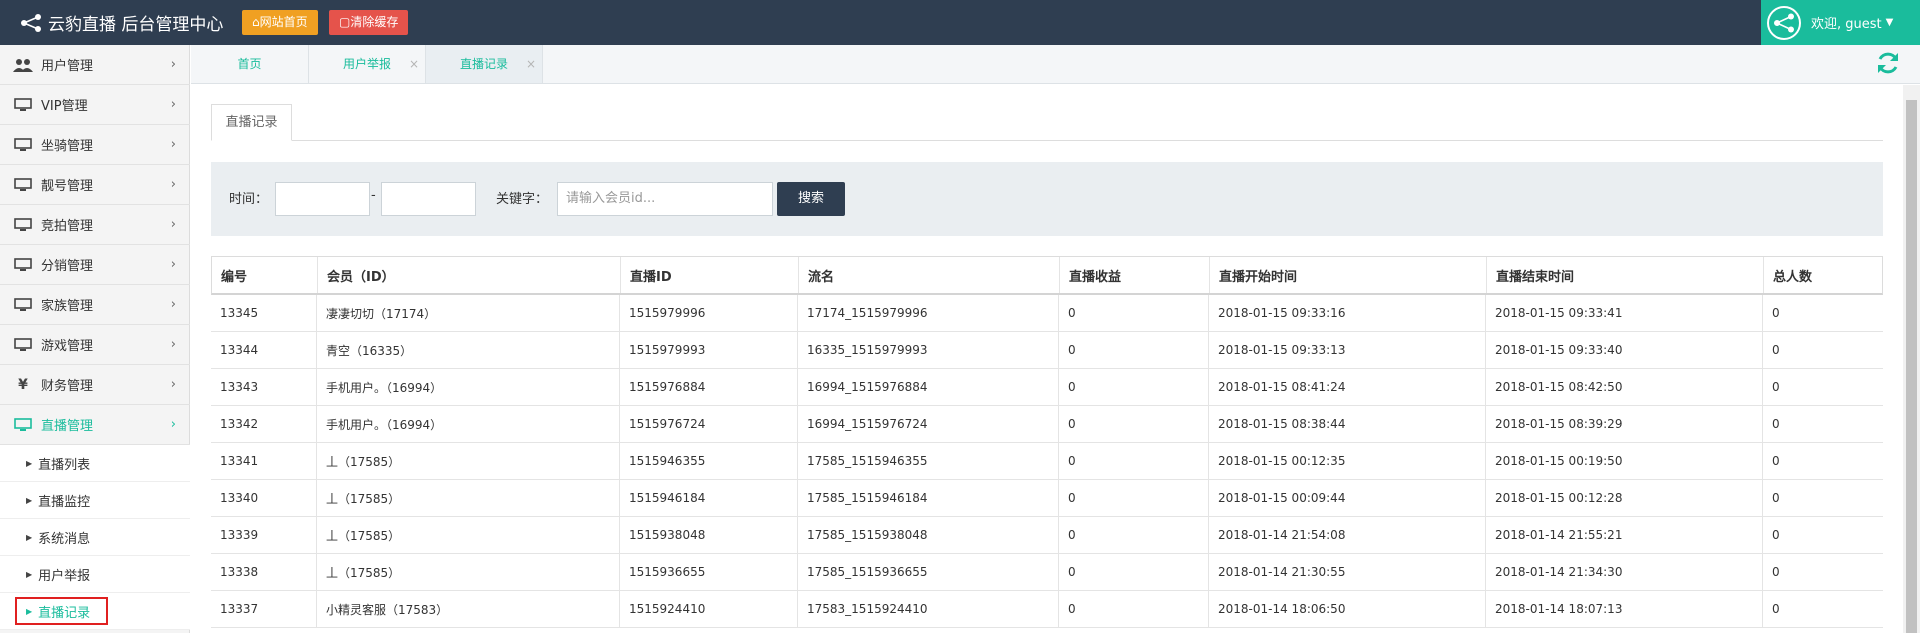 This screenshot has height=633, width=1920. I want to click on sidebar-item: 坐骑管理 ›, so click(95, 145).